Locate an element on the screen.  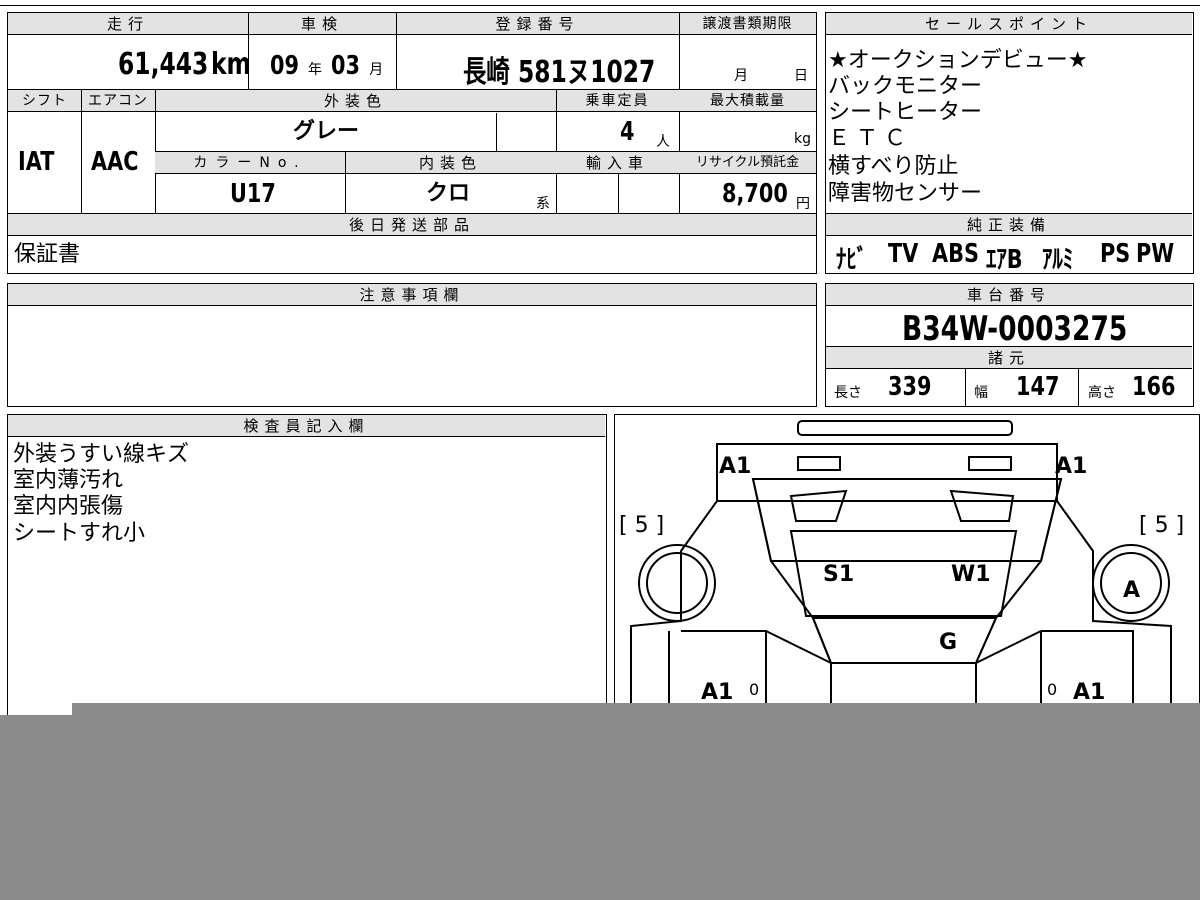
inspector-line: 外装うすい線キズ is located at coordinates (101, 454).